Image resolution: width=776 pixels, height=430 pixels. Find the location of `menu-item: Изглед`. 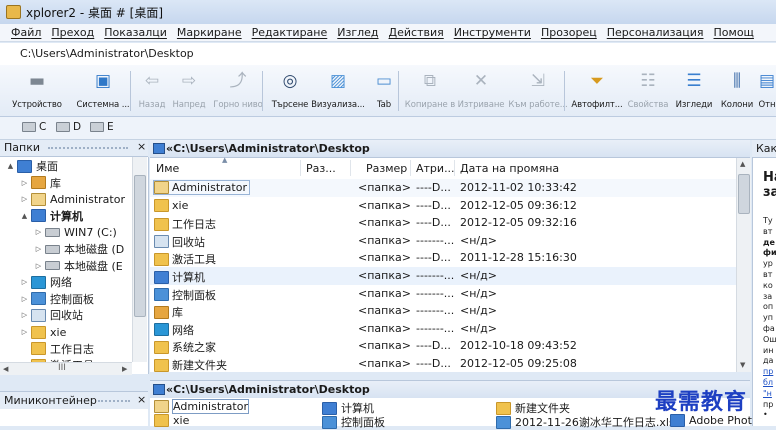

menu-item: Изглед is located at coordinates (357, 32).